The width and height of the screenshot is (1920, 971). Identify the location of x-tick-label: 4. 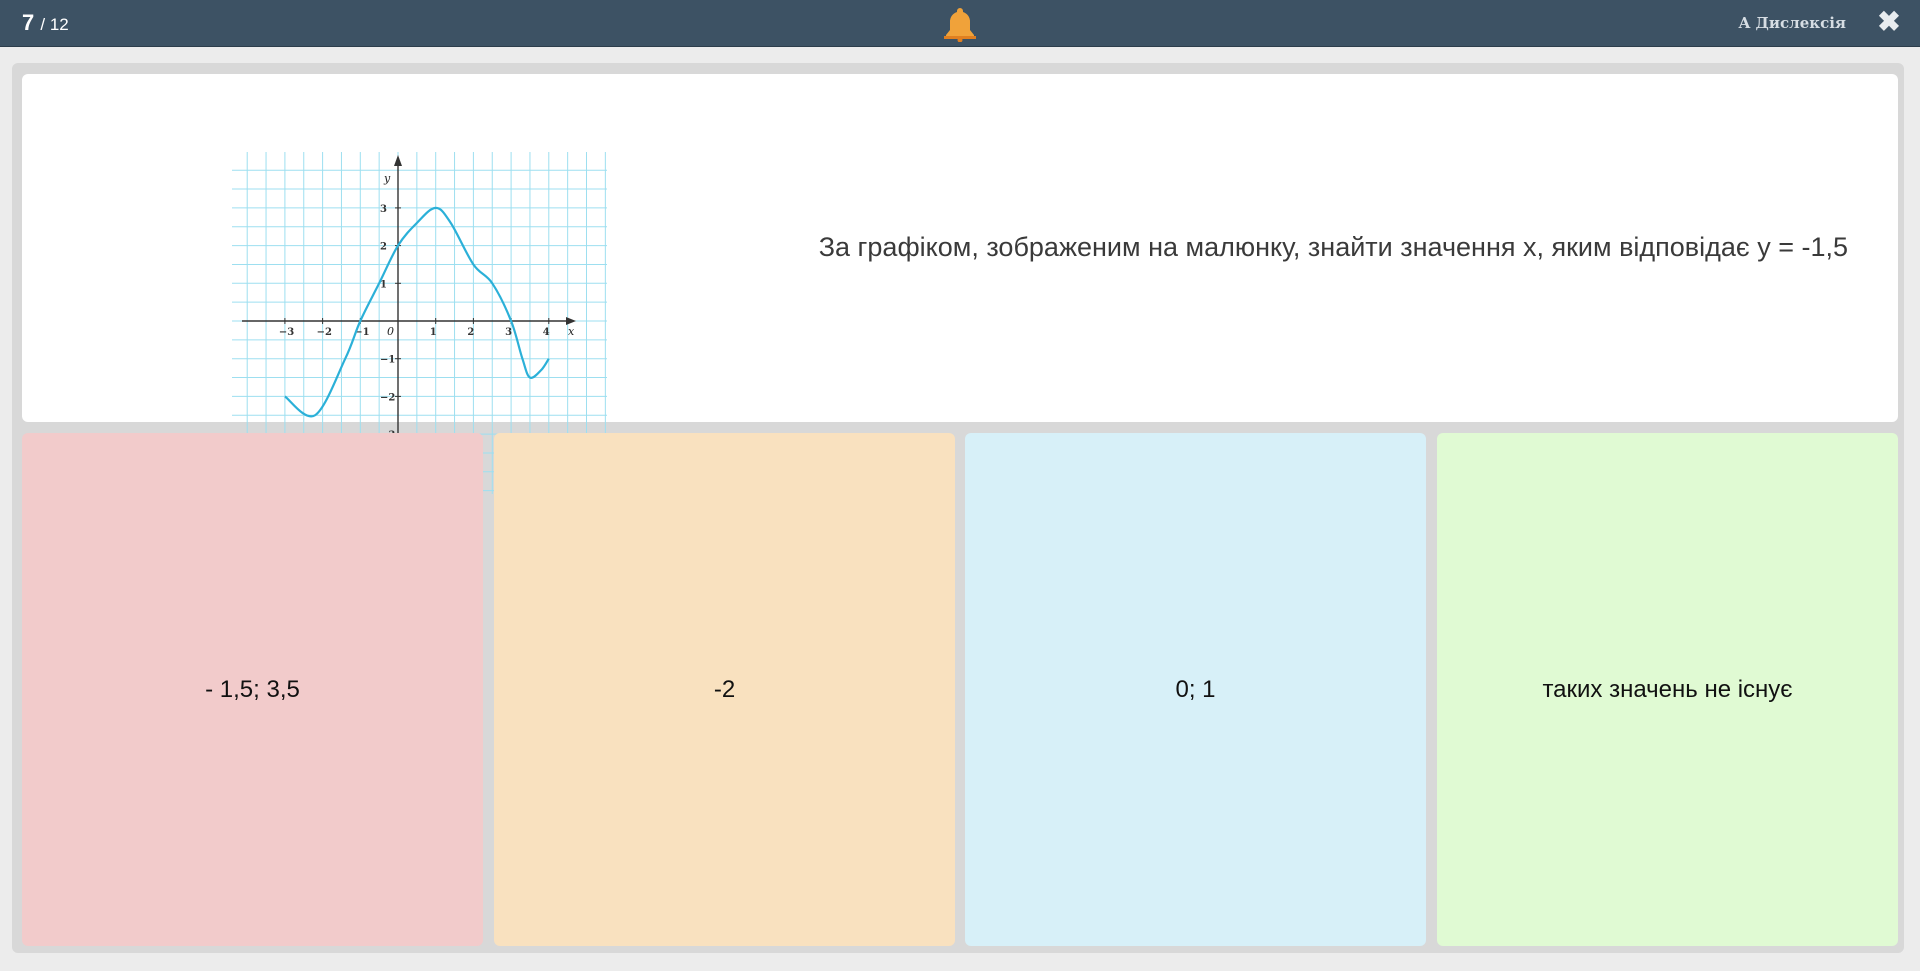
(546, 332).